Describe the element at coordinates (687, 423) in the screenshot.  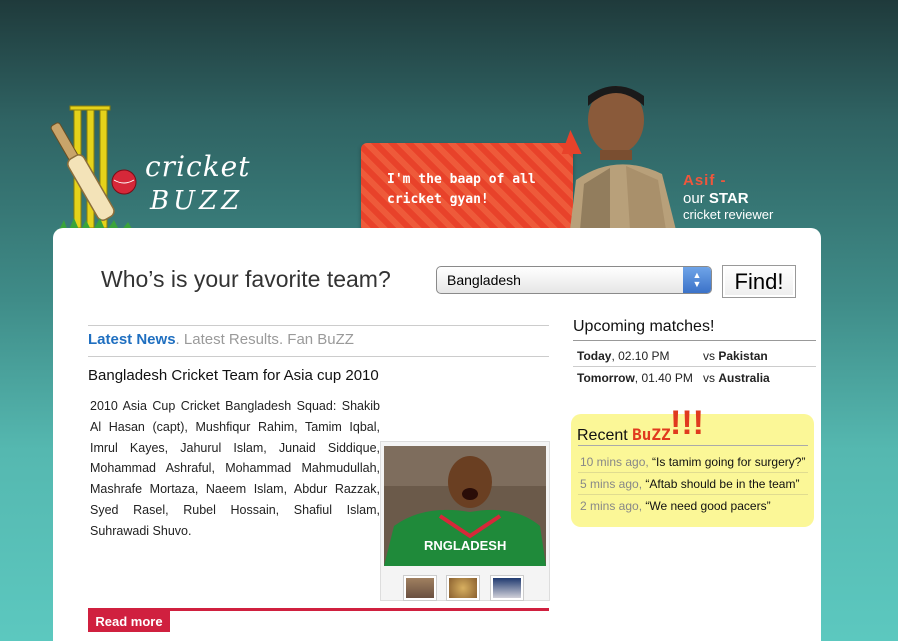
I see `buzz-exclamation: !!!` at that location.